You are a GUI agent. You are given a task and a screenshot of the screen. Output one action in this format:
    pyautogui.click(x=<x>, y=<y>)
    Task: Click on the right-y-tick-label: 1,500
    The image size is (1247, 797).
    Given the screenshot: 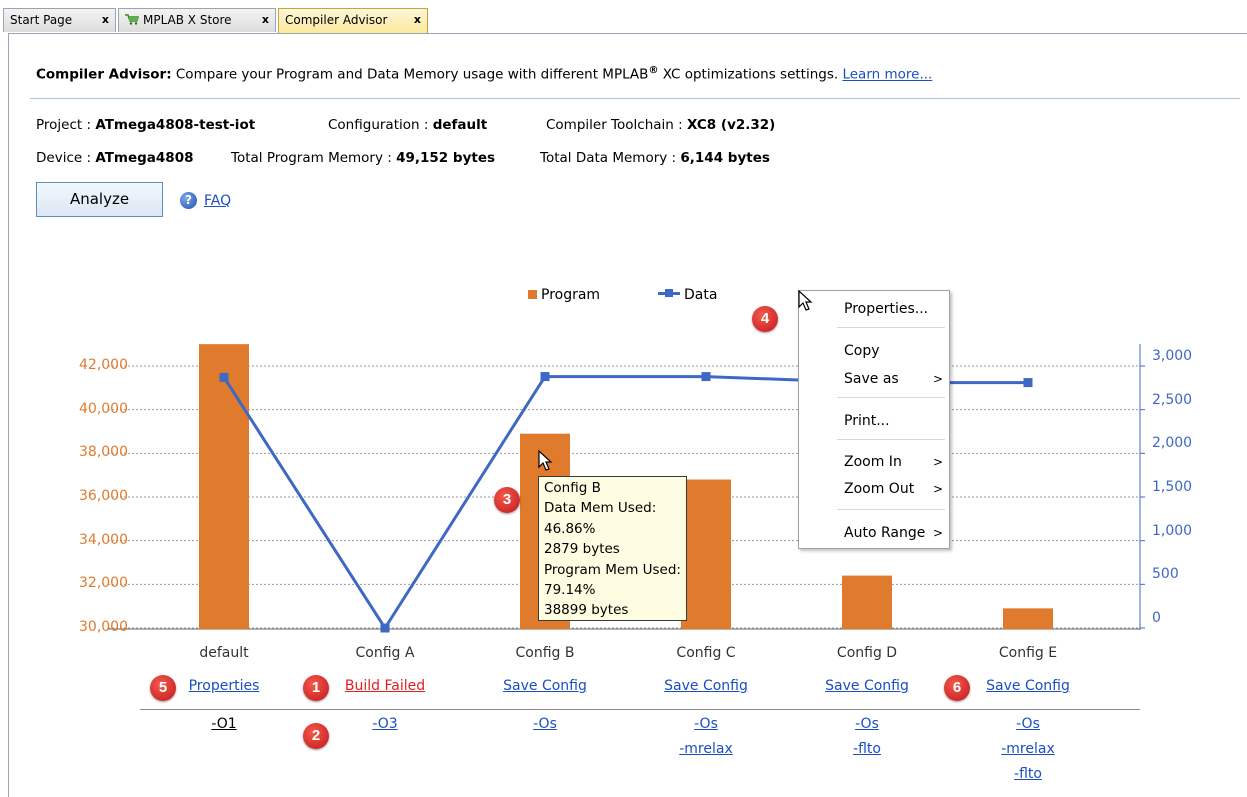 What is the action you would take?
    pyautogui.click(x=1172, y=487)
    